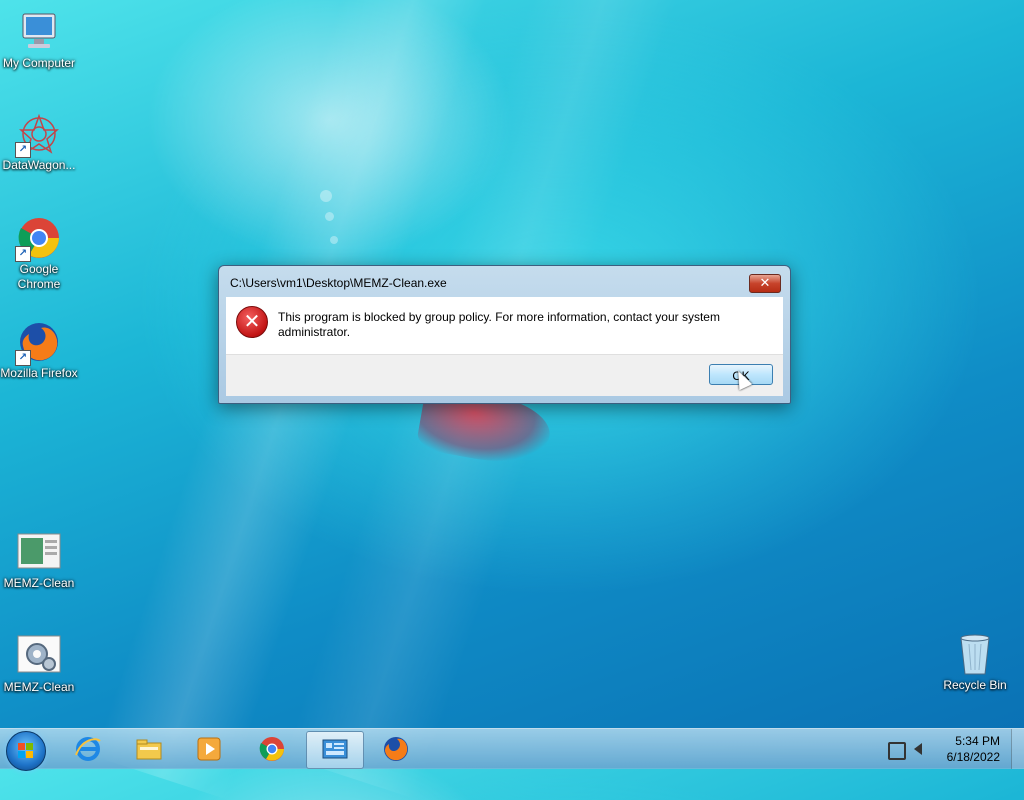 This screenshot has height=800, width=1024. What do you see at coordinates (918, 749) in the screenshot?
I see `volume-icon` at bounding box center [918, 749].